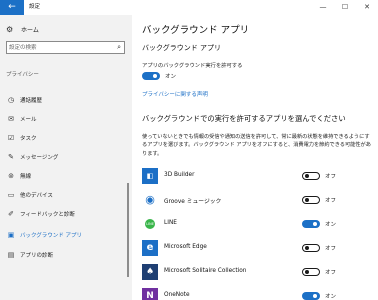  I want to click on allow-background-toggle, so click(151, 76).